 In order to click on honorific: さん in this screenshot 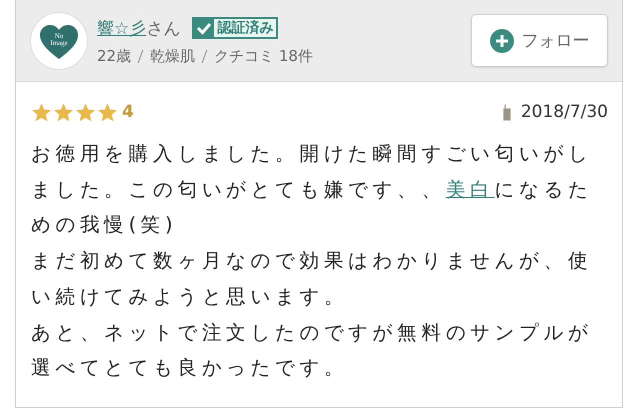, I will do `click(163, 29)`.